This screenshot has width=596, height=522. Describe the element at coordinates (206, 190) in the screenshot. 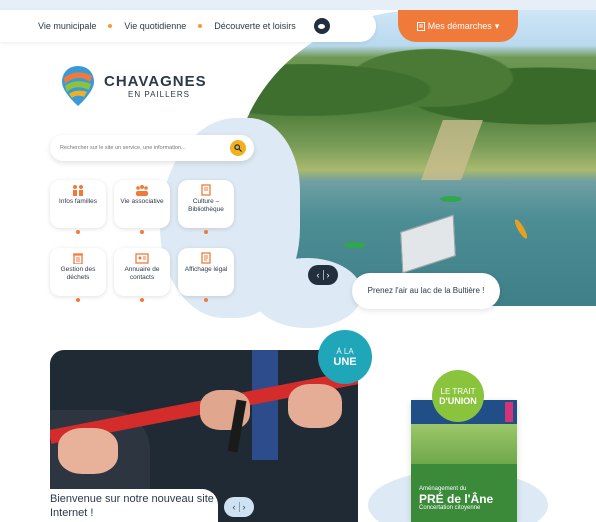

I see `book-icon` at that location.